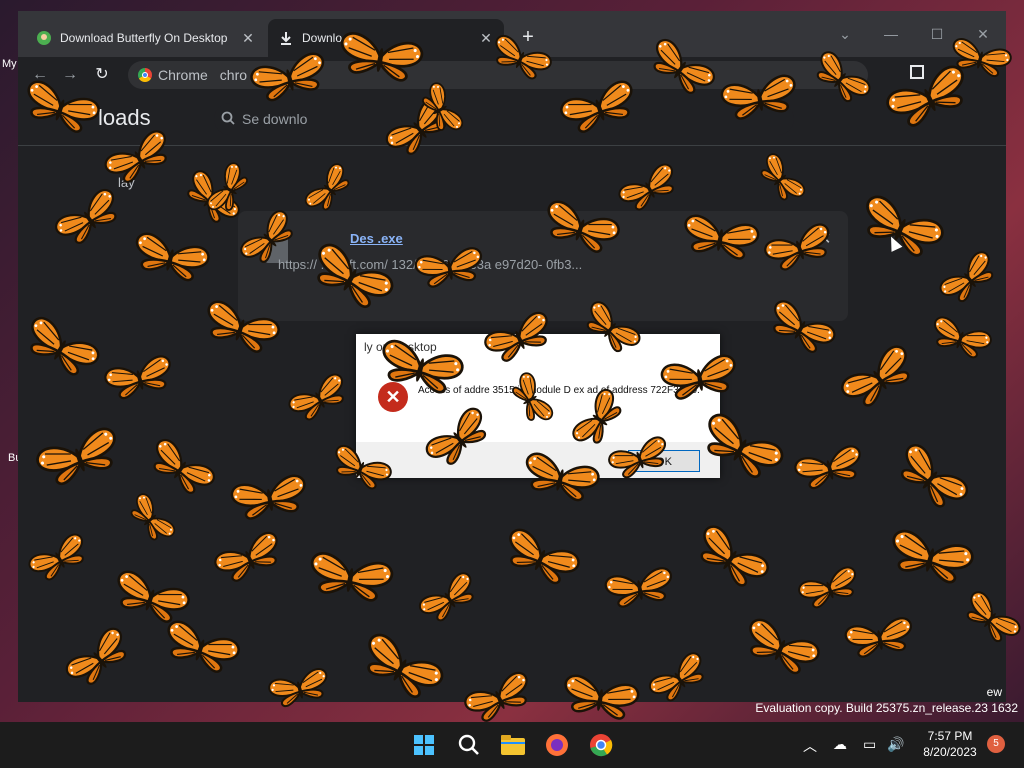 This screenshot has width=1024, height=768. Describe the element at coordinates (869, 744) in the screenshot. I see `network-icon: ▭` at that location.